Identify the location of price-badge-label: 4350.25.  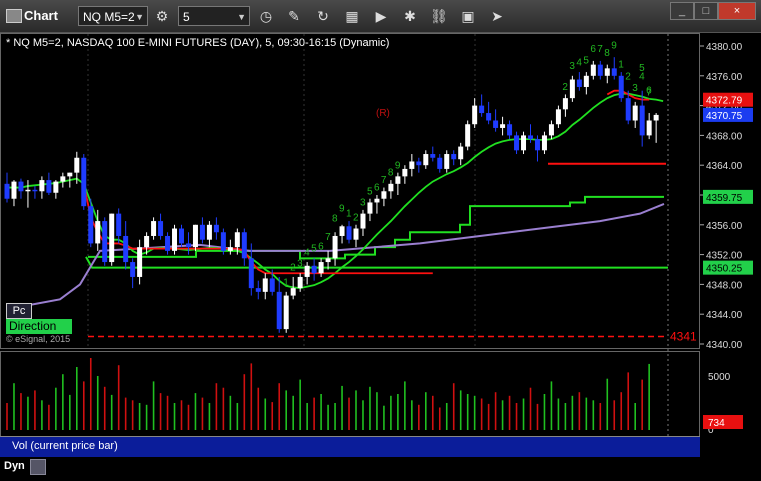
(724, 269).